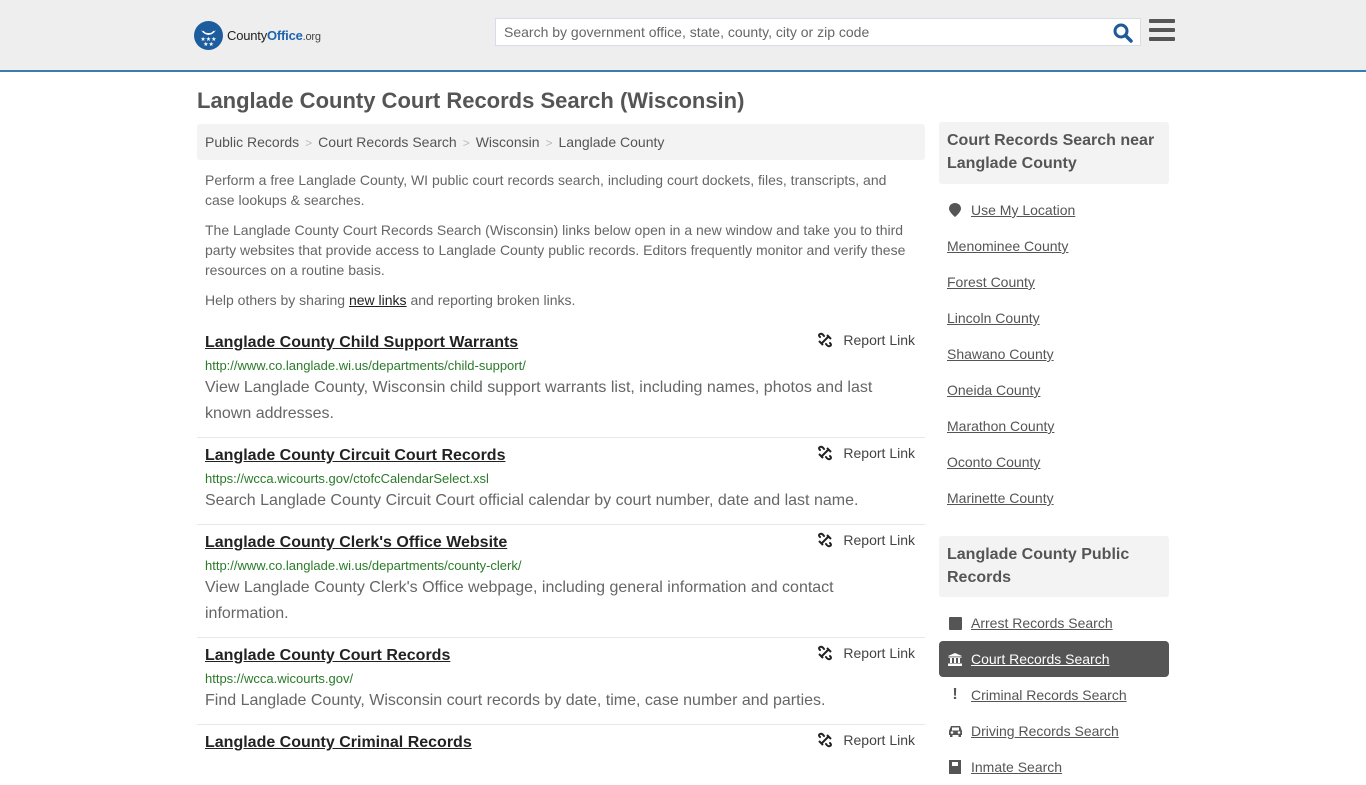 The image size is (1366, 785). Describe the element at coordinates (955, 767) in the screenshot. I see `inmate-icon` at that location.